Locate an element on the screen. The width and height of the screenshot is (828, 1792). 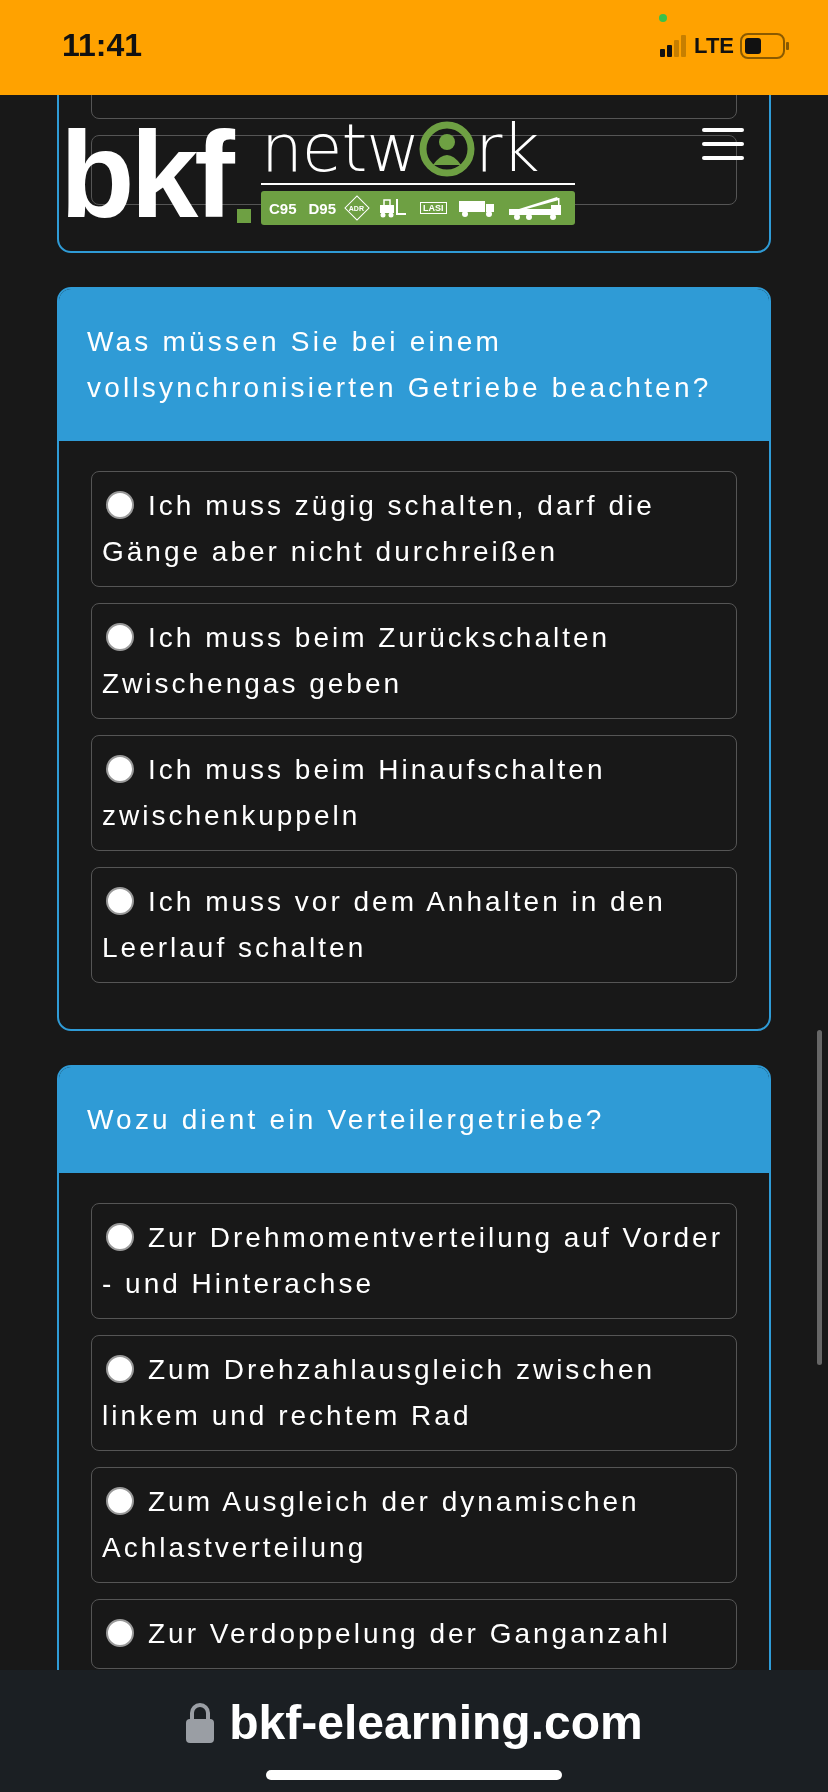
network-type: LTE is located at coordinates (714, 45).